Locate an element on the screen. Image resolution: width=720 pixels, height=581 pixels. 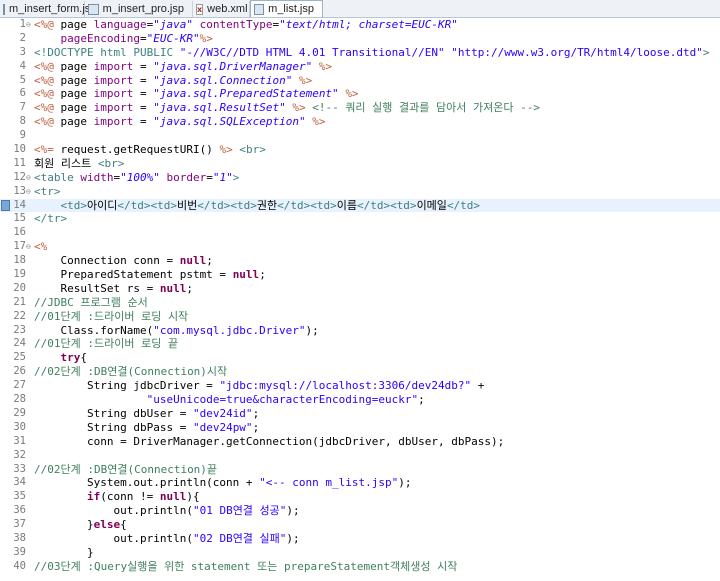
code-line: 22 //01단계 :드라이버 로딩 시작 is located at coordinates (360, 317).